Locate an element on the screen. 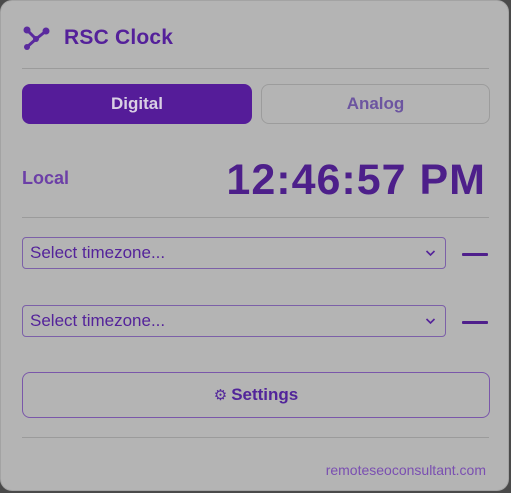 The height and width of the screenshot is (493, 511). timezone-1-time is located at coordinates (475, 254).